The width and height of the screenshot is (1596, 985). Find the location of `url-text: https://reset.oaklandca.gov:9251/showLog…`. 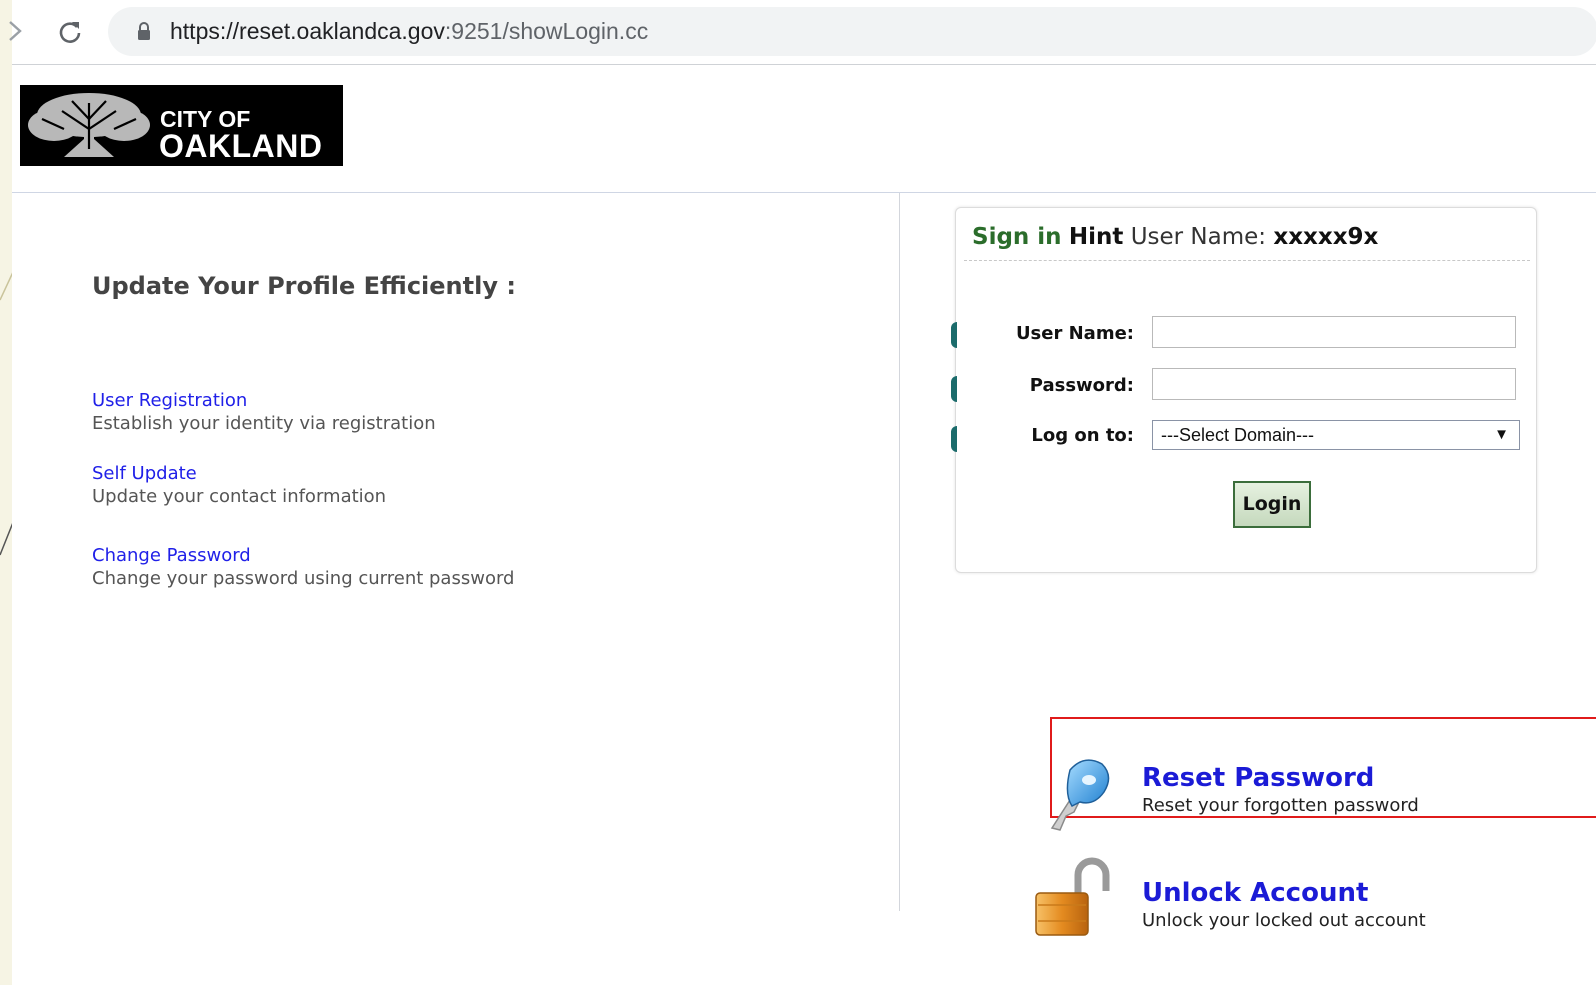

url-text: https://reset.oaklandca.gov:9251/showLog… is located at coordinates (409, 31).